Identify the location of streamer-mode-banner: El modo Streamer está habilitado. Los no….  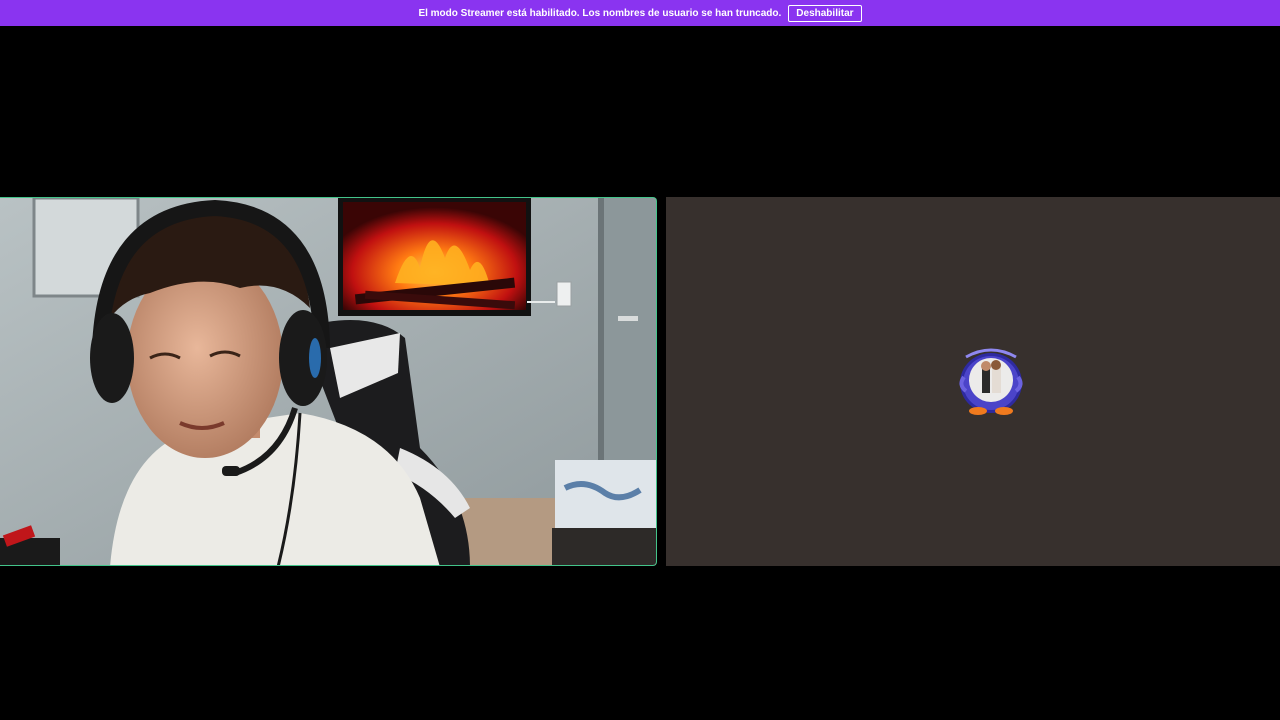
(640, 13).